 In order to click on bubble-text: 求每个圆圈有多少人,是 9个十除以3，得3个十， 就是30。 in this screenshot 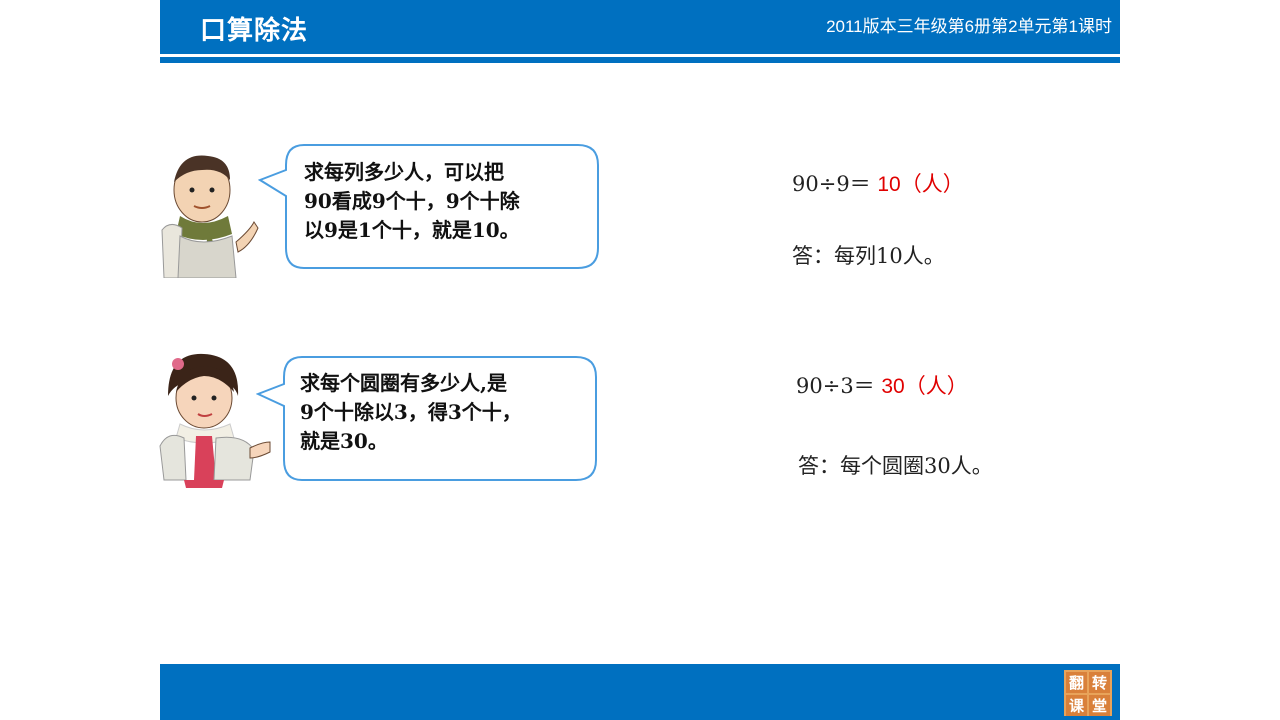, I will do `click(411, 412)`.